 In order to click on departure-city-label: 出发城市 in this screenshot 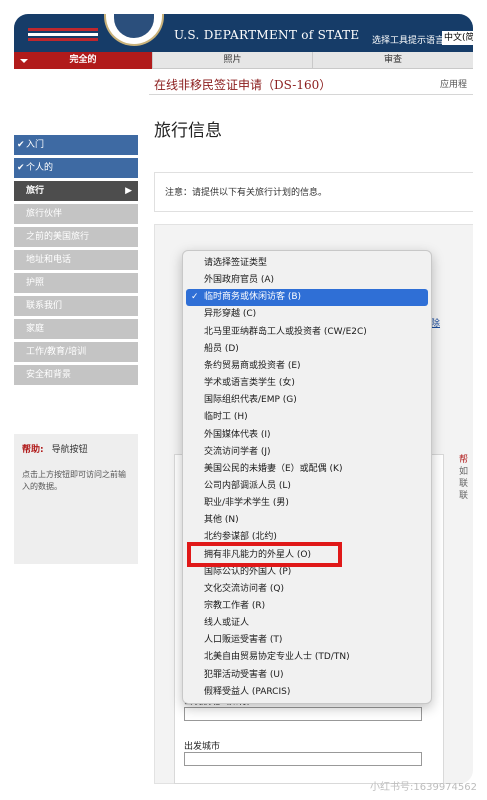, I will do `click(202, 747)`.